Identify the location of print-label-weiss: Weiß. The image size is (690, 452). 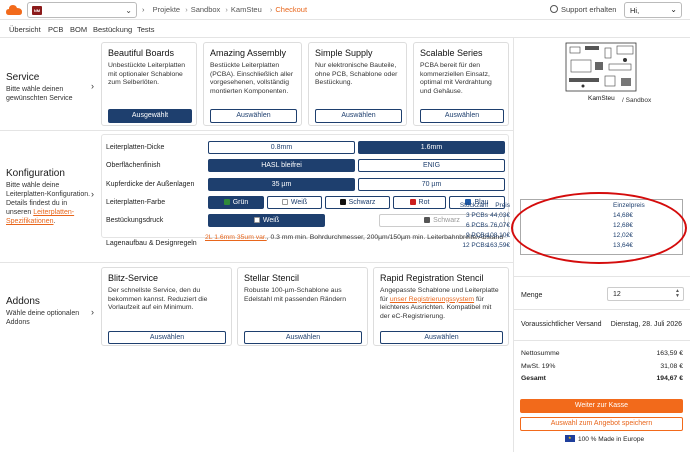
(271, 220).